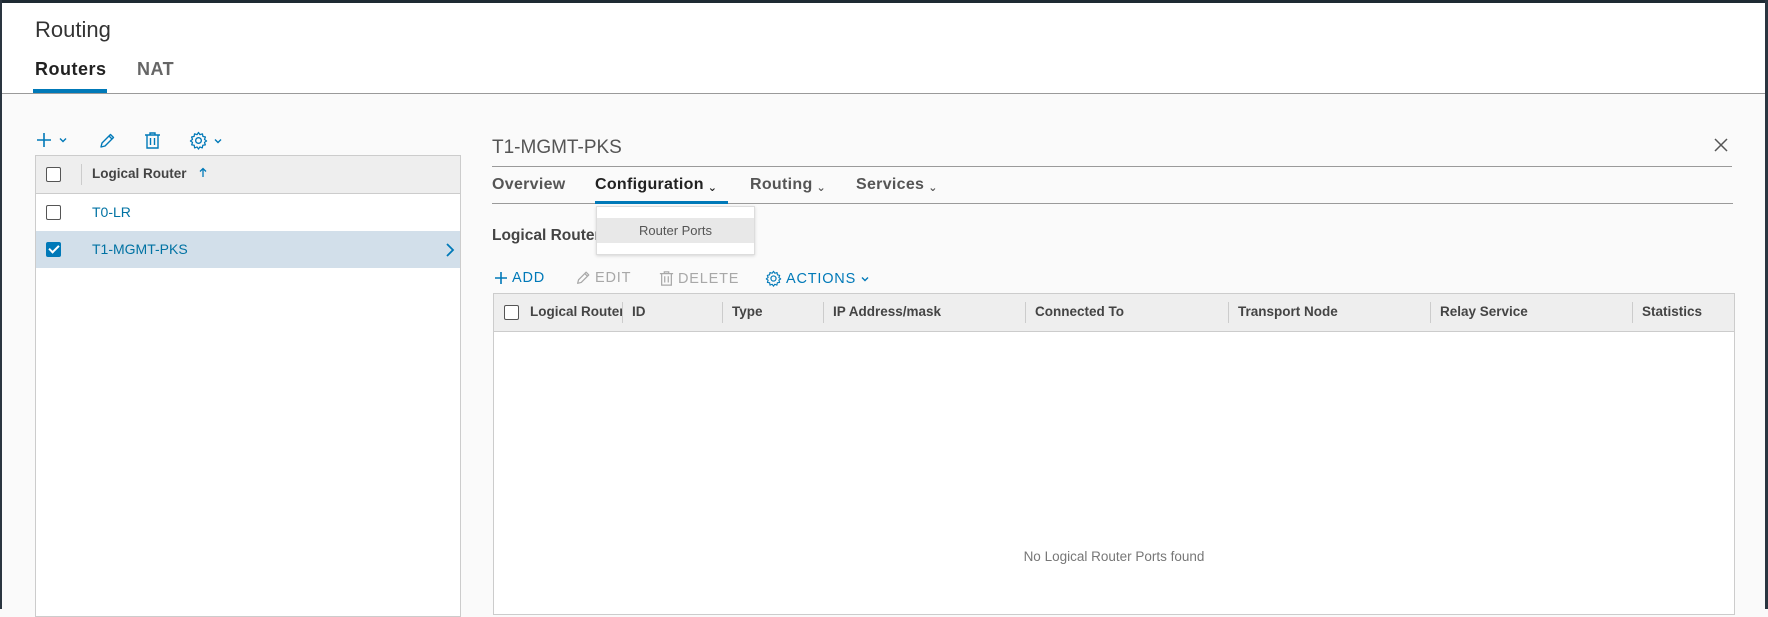  What do you see at coordinates (747, 311) in the screenshot?
I see `column-header-type: Type` at bounding box center [747, 311].